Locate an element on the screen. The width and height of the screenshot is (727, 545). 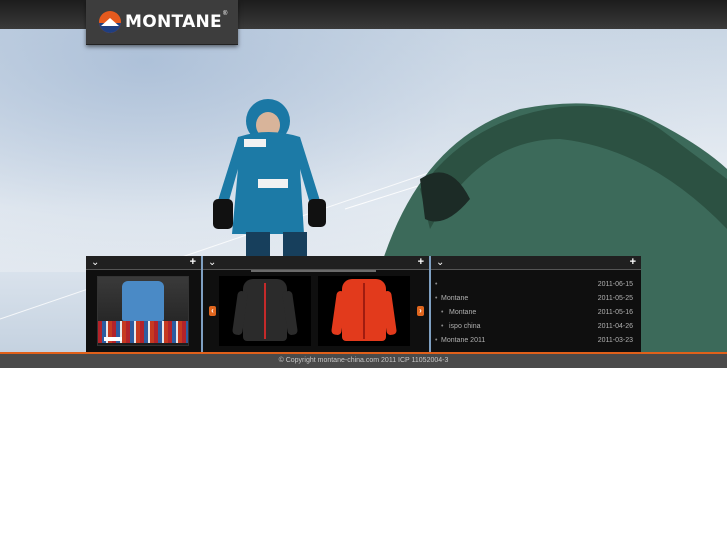
video-caption-bar is located at coordinates (113, 339).